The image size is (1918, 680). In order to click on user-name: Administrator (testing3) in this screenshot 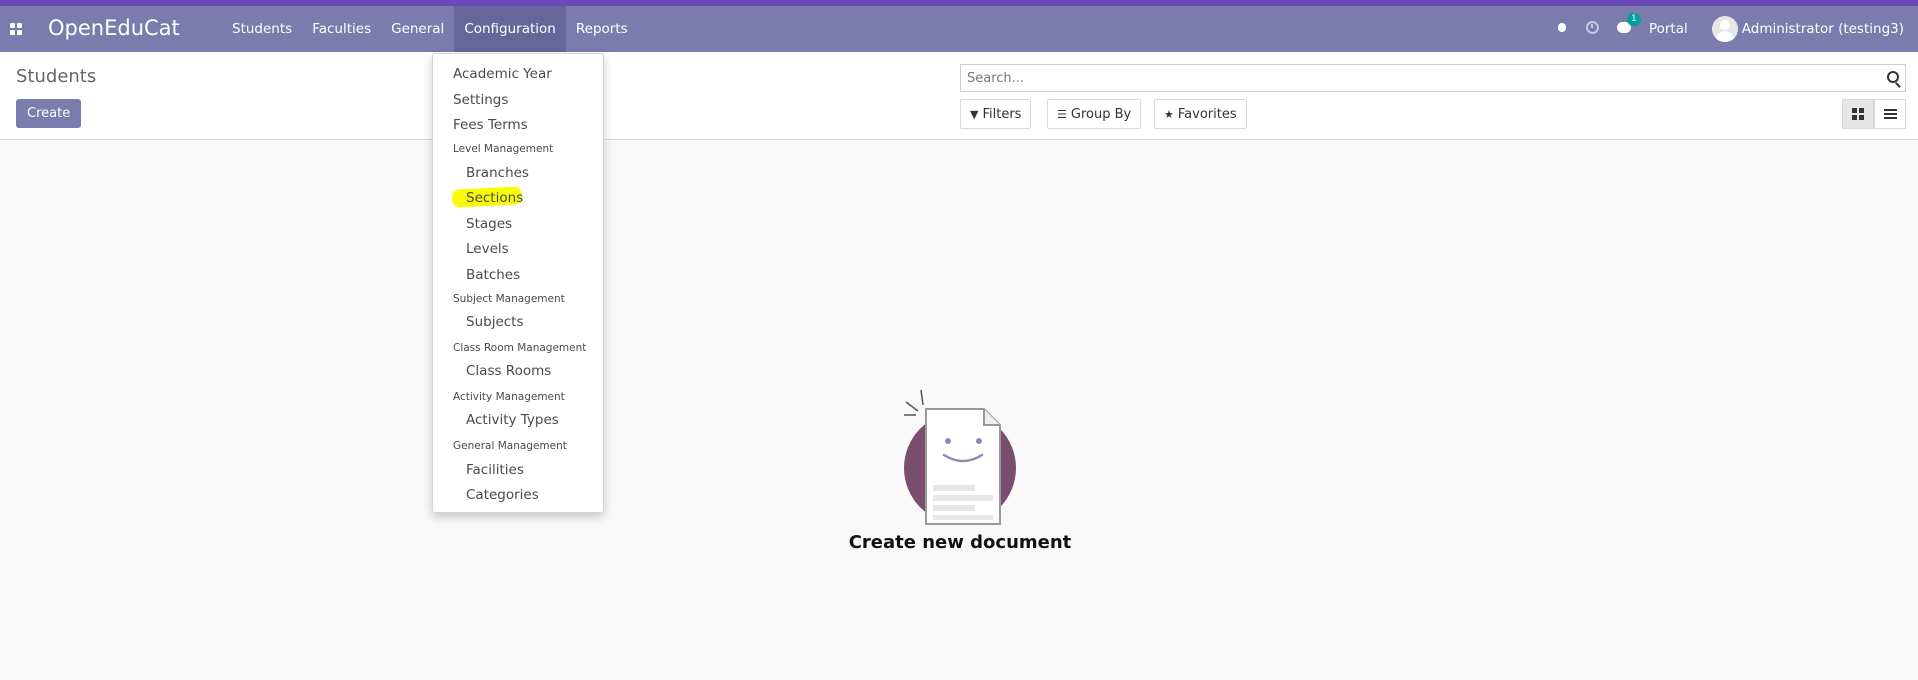, I will do `click(1822, 29)`.